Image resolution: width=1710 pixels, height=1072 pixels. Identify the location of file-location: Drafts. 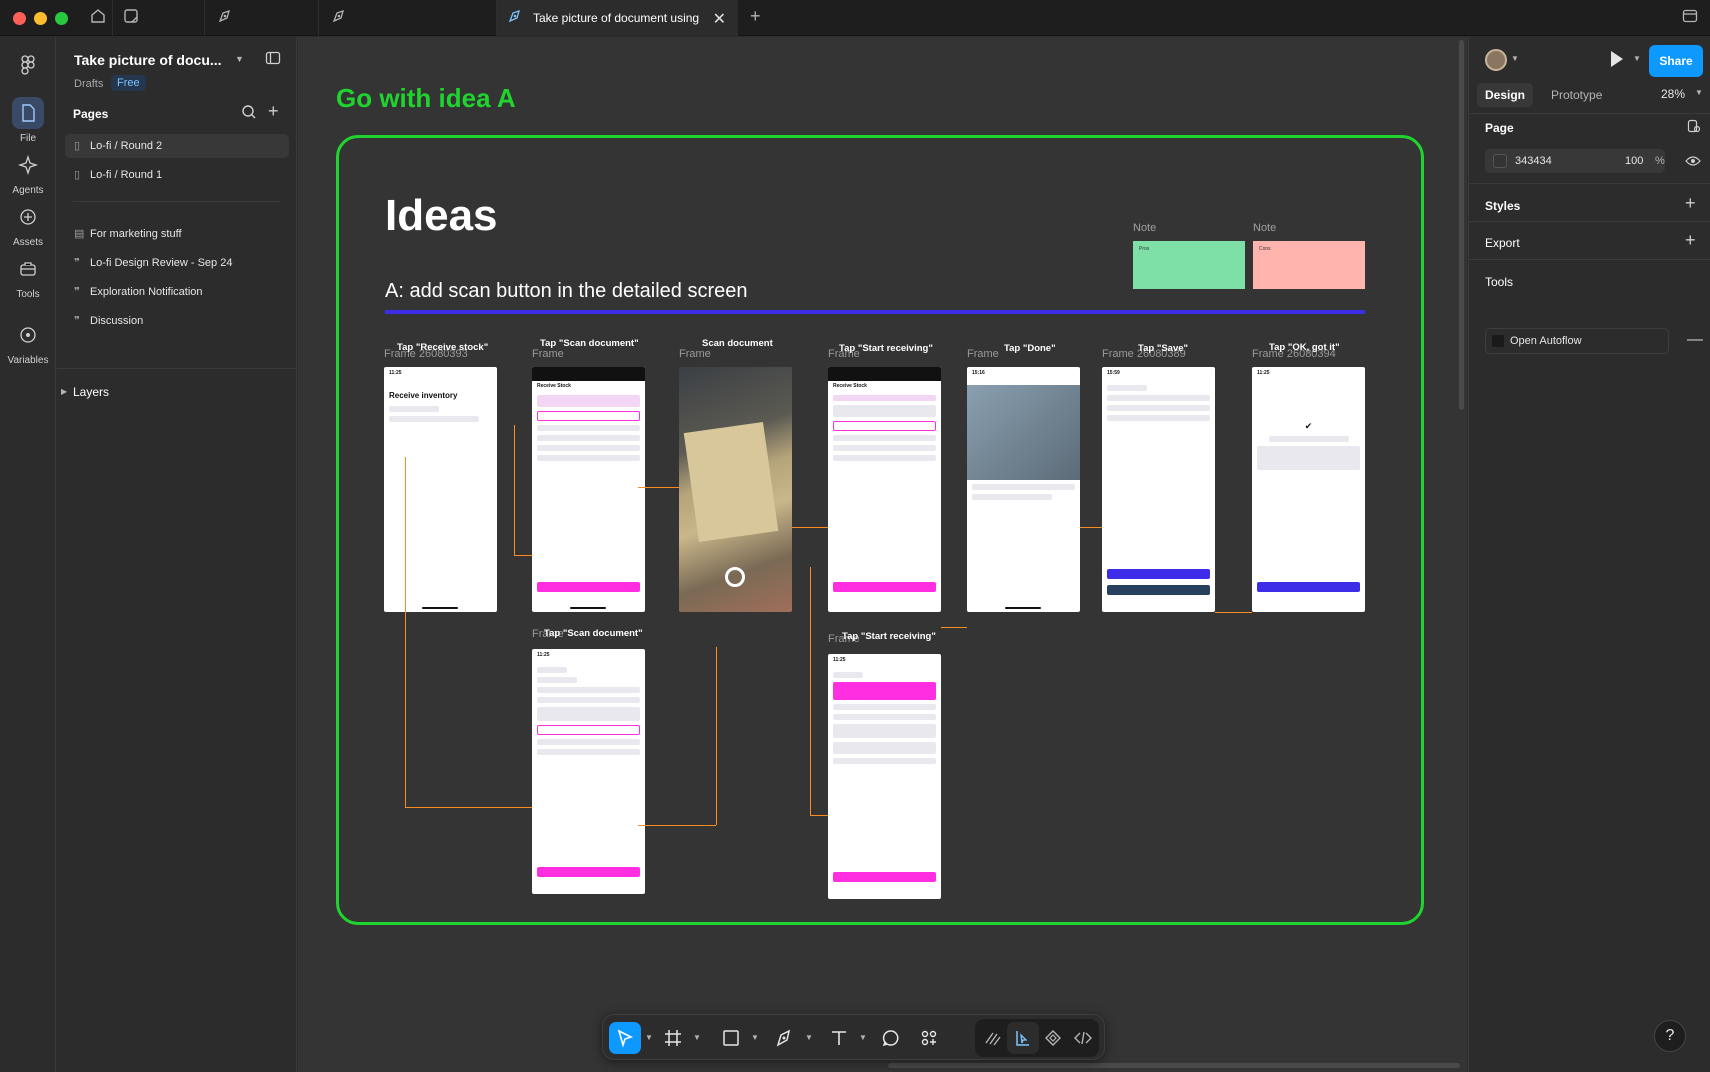
(88, 84).